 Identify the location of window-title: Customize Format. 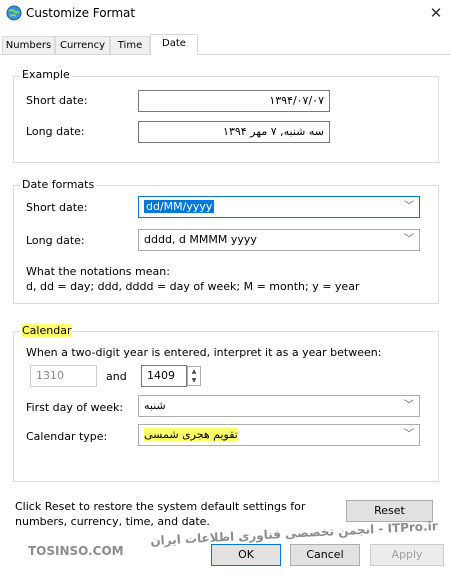
(81, 13).